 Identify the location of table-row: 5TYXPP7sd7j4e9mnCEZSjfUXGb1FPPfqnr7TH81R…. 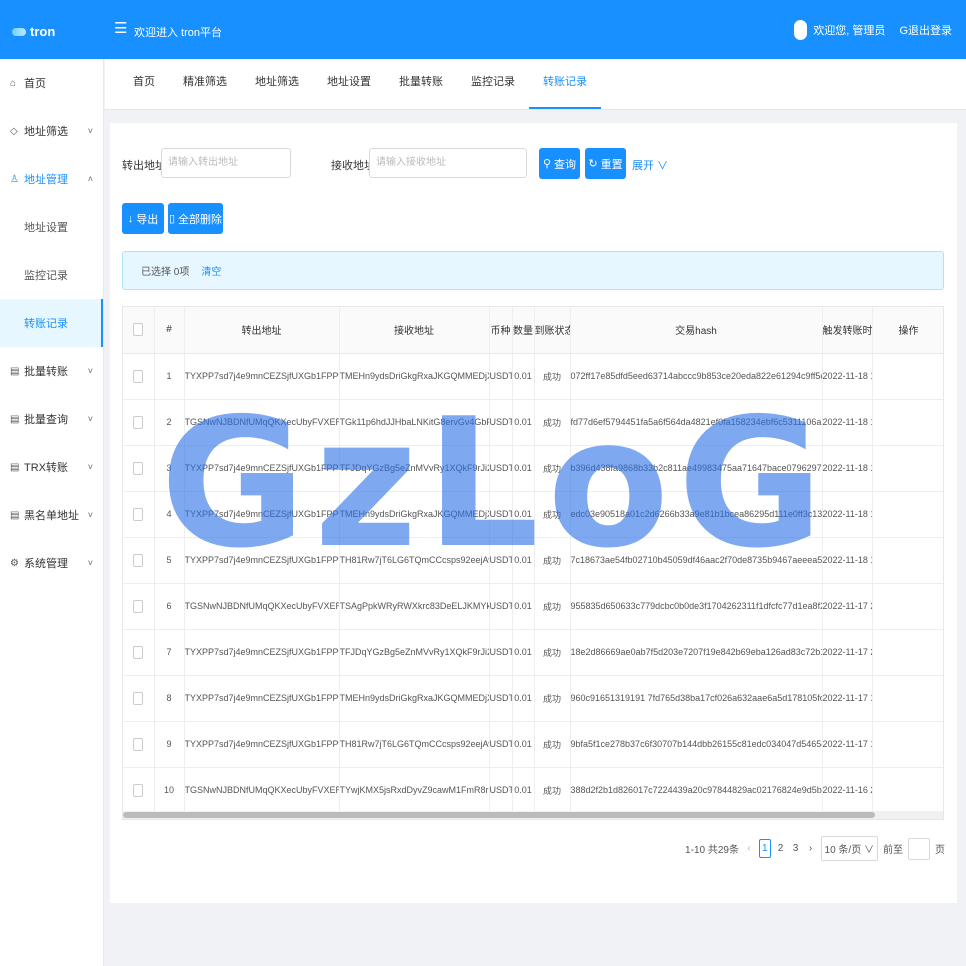
(533, 560).